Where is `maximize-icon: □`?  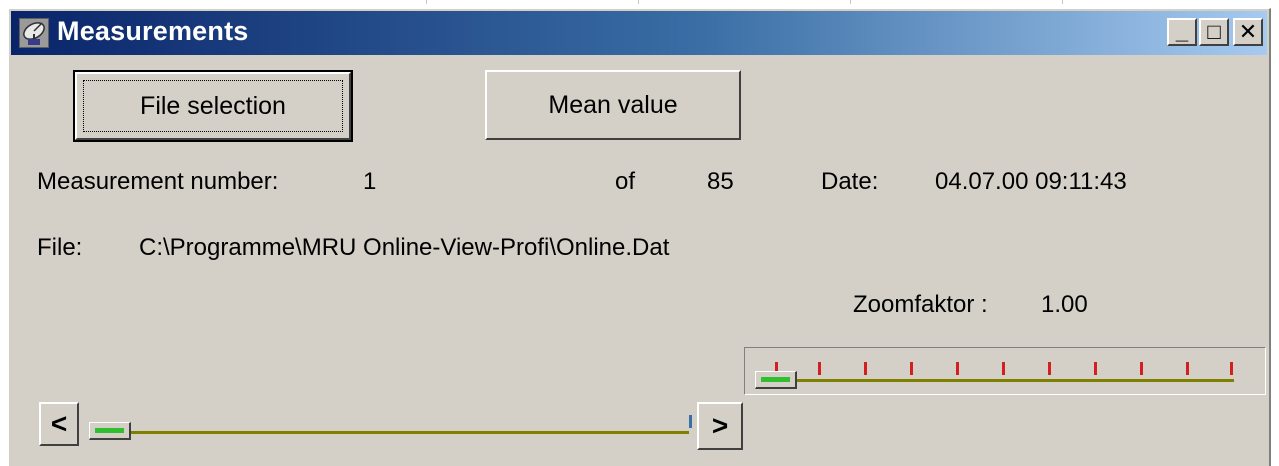
maximize-icon: □ is located at coordinates (1214, 31).